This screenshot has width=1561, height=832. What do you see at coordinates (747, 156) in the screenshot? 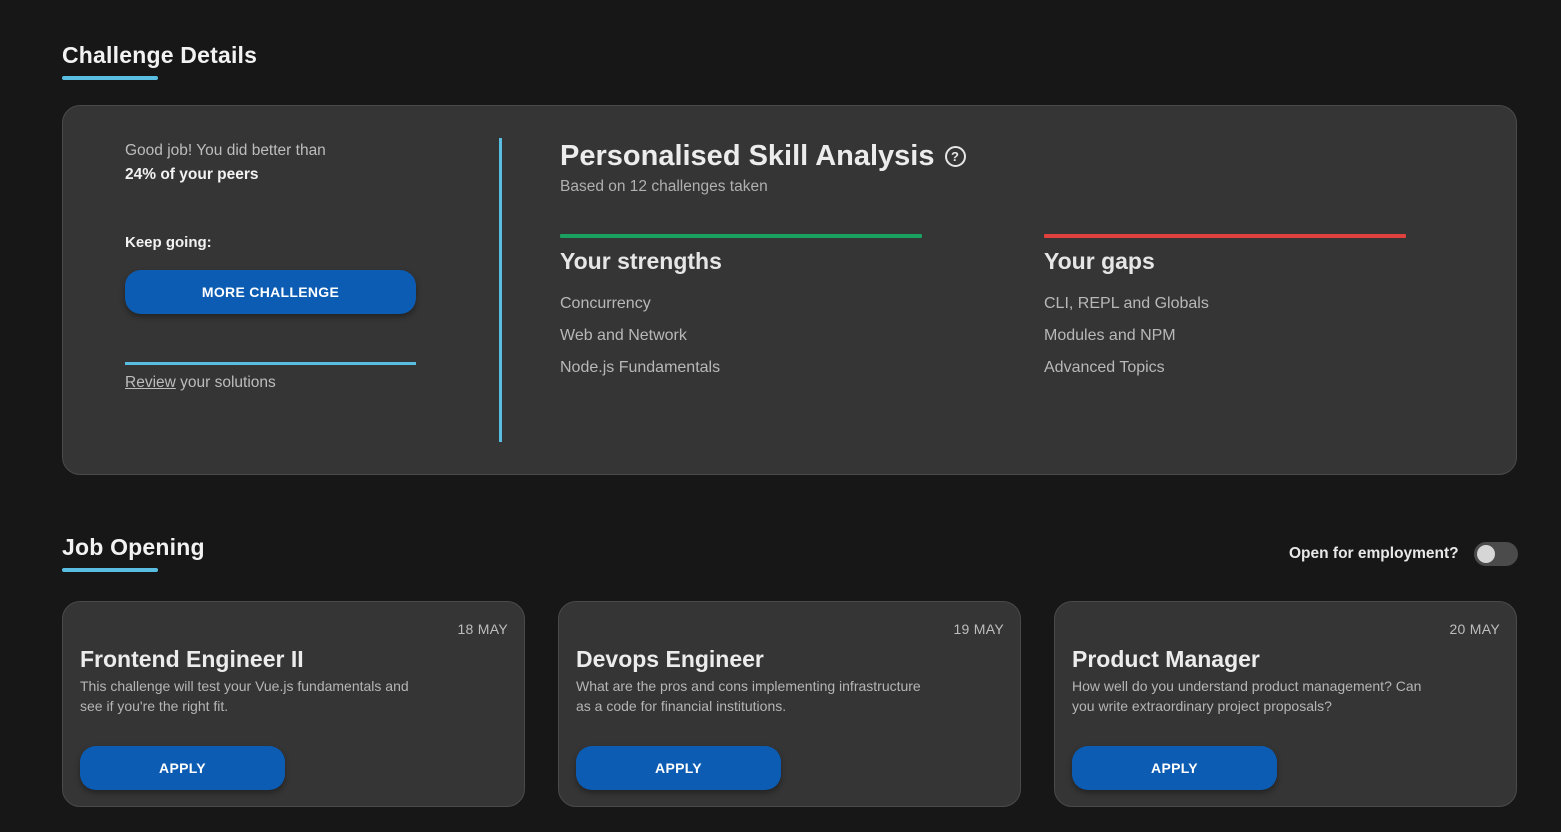
I see `skill-analysis-title: Personalised Skill Analysis` at bounding box center [747, 156].